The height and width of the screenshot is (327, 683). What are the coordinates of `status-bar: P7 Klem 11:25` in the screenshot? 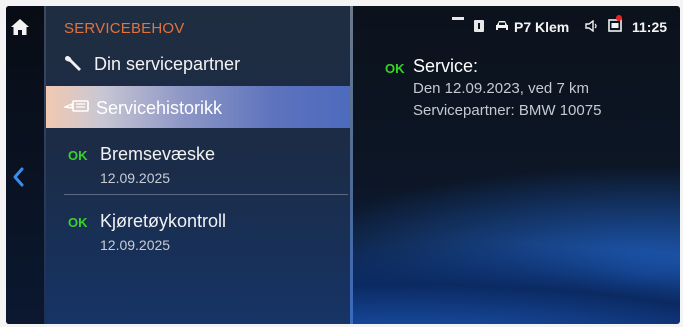 It's located at (520, 24).